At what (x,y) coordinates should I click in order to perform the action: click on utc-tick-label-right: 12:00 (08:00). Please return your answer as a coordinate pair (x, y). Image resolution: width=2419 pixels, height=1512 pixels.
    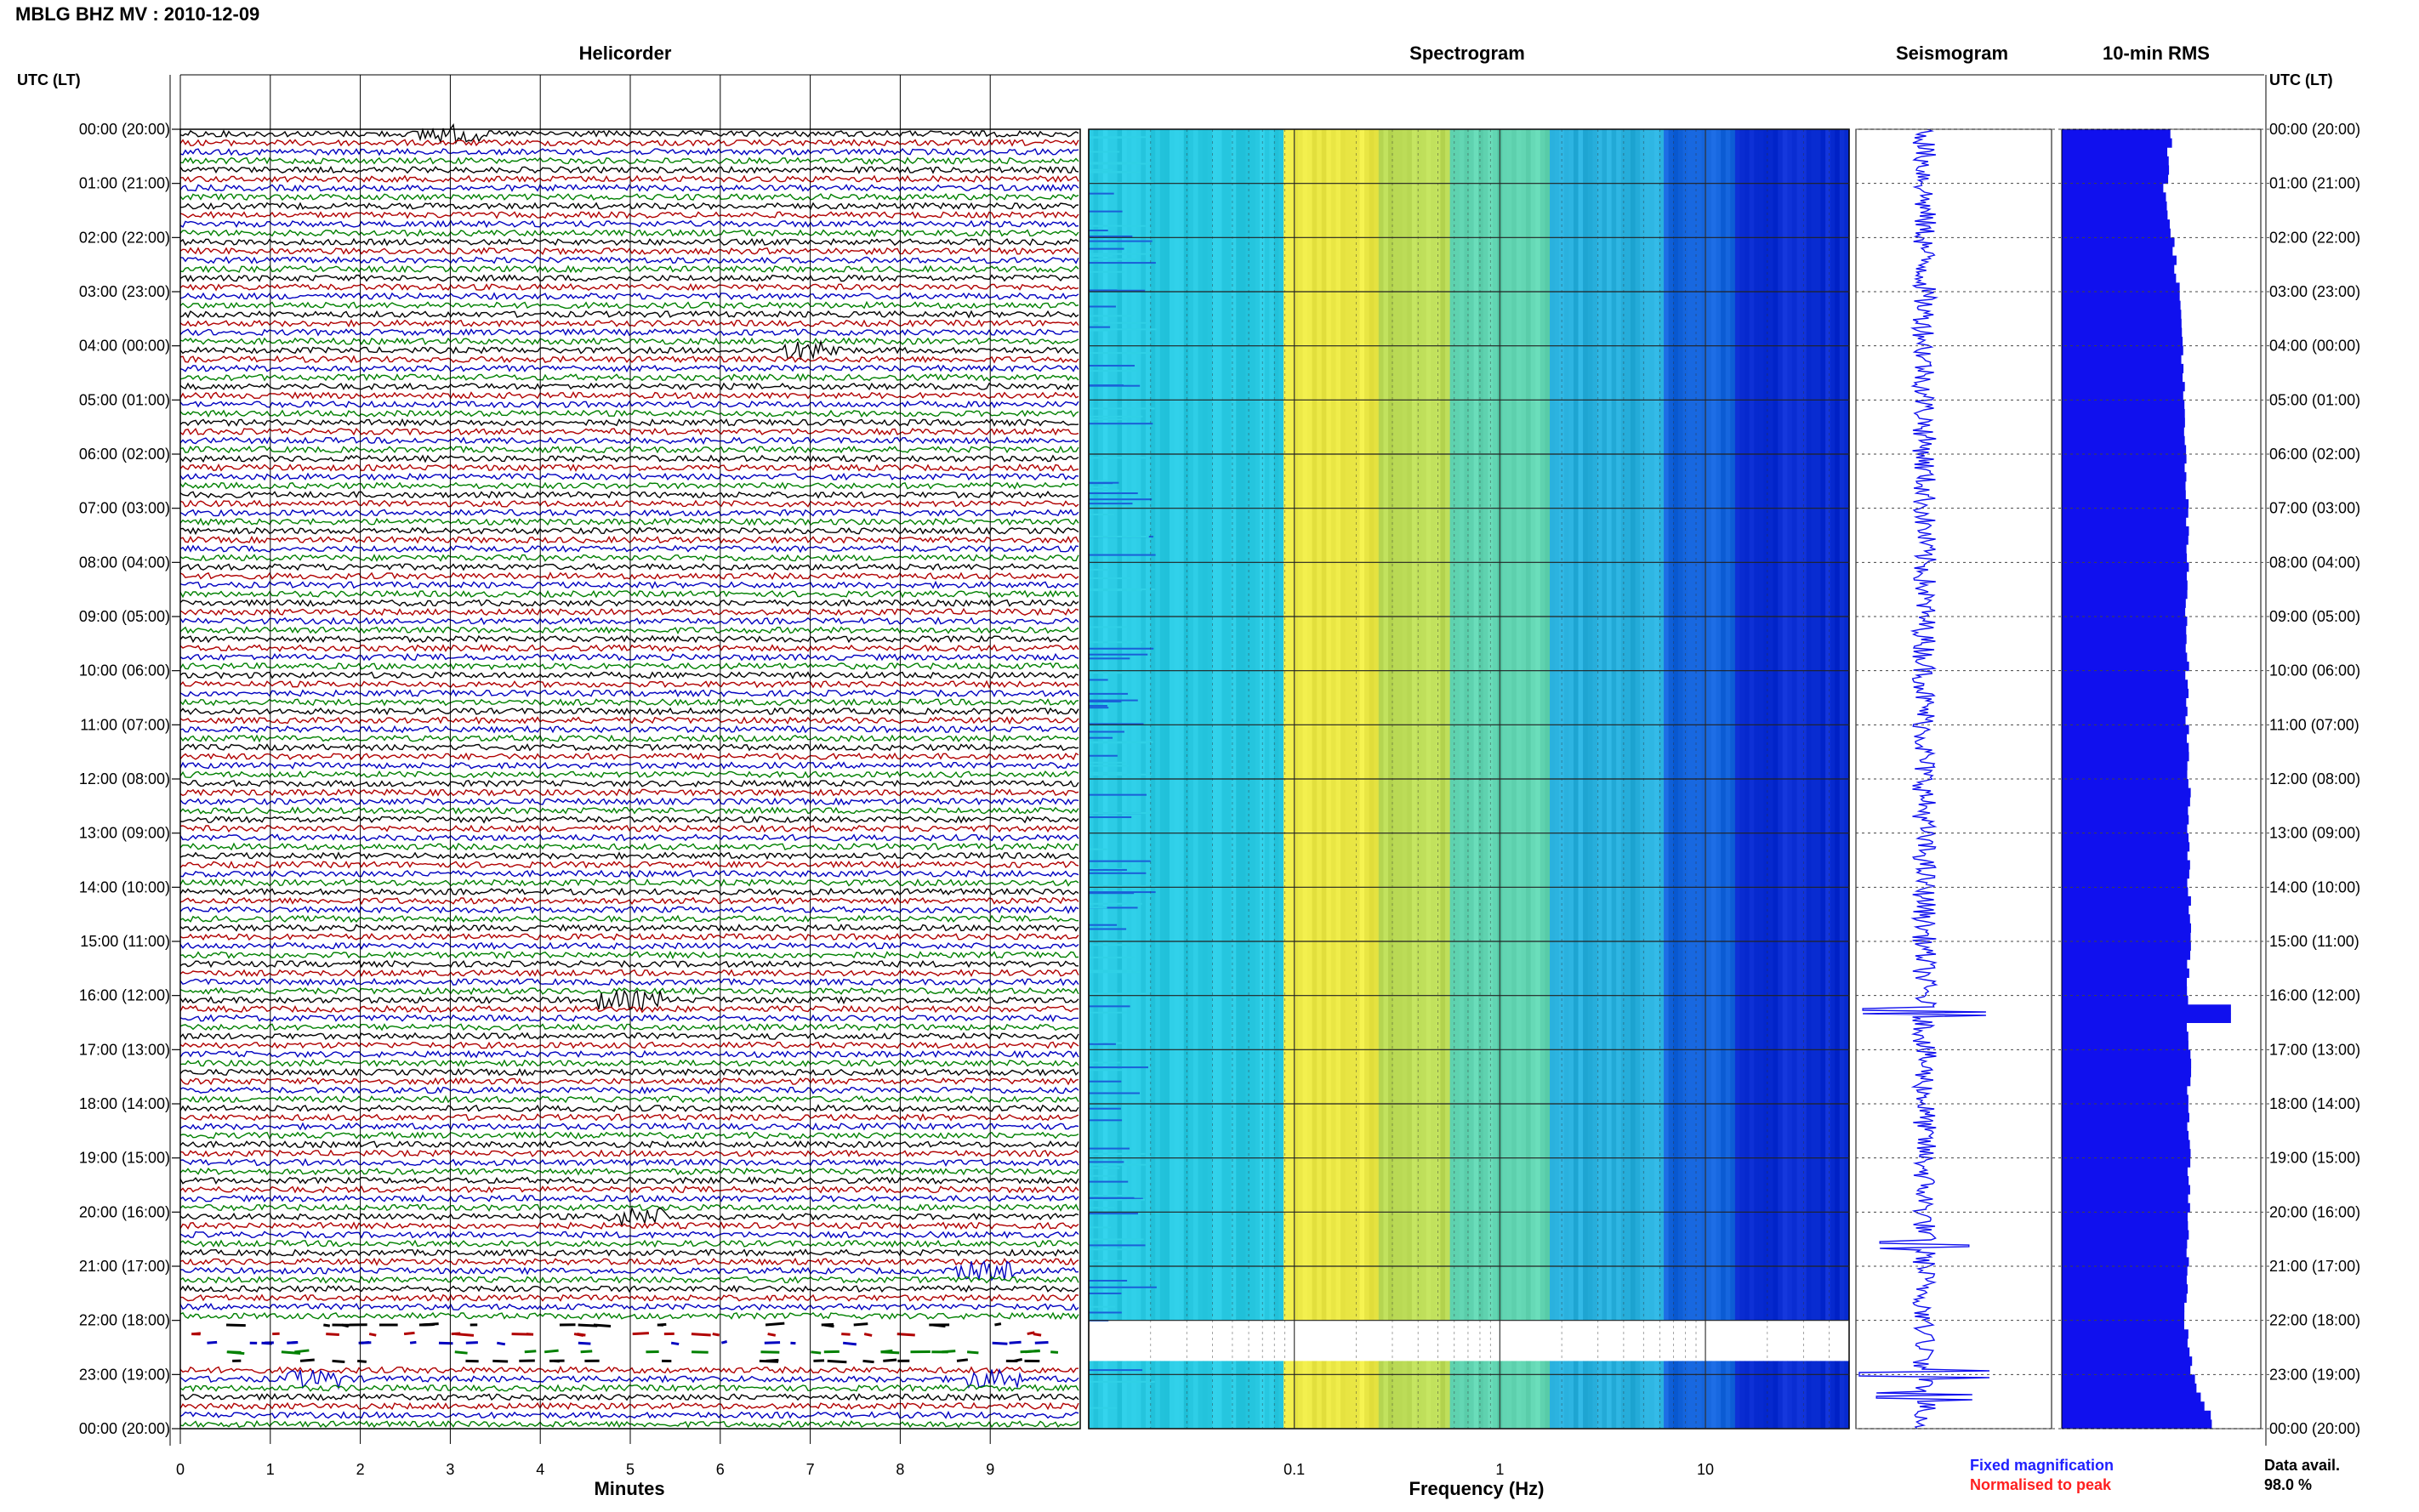
    Looking at the image, I should click on (2314, 778).